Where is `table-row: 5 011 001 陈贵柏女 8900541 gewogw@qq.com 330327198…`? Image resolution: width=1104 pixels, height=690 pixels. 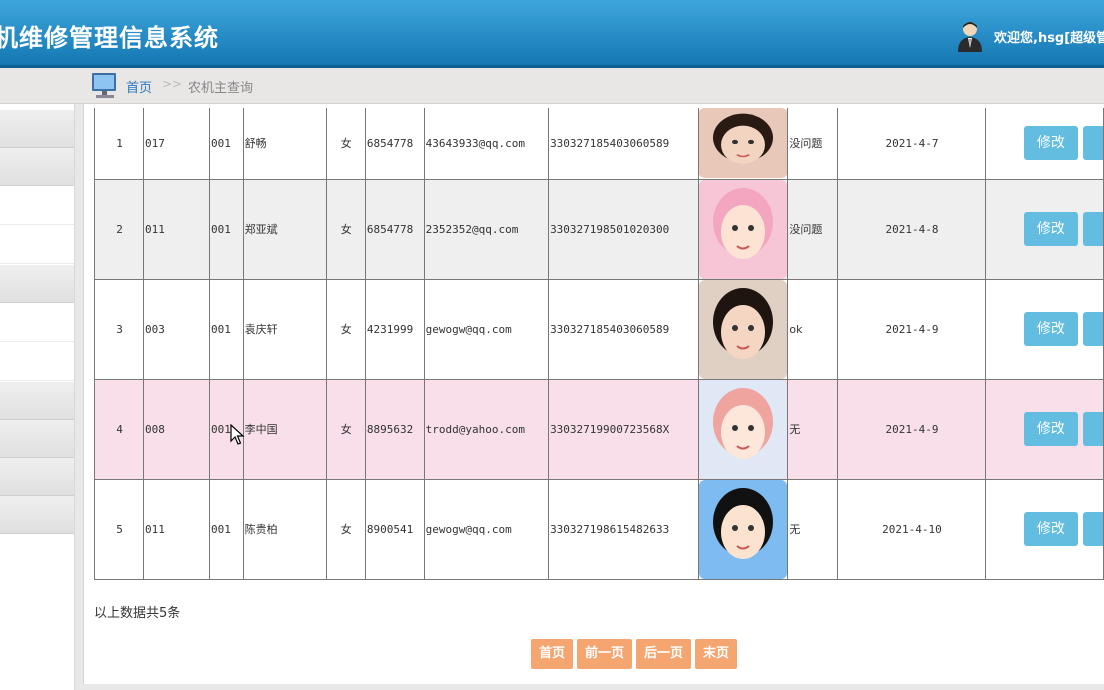 table-row: 5 011 001 陈贵柏女 8900541 gewogw@qq.com 330327198… is located at coordinates (598, 529).